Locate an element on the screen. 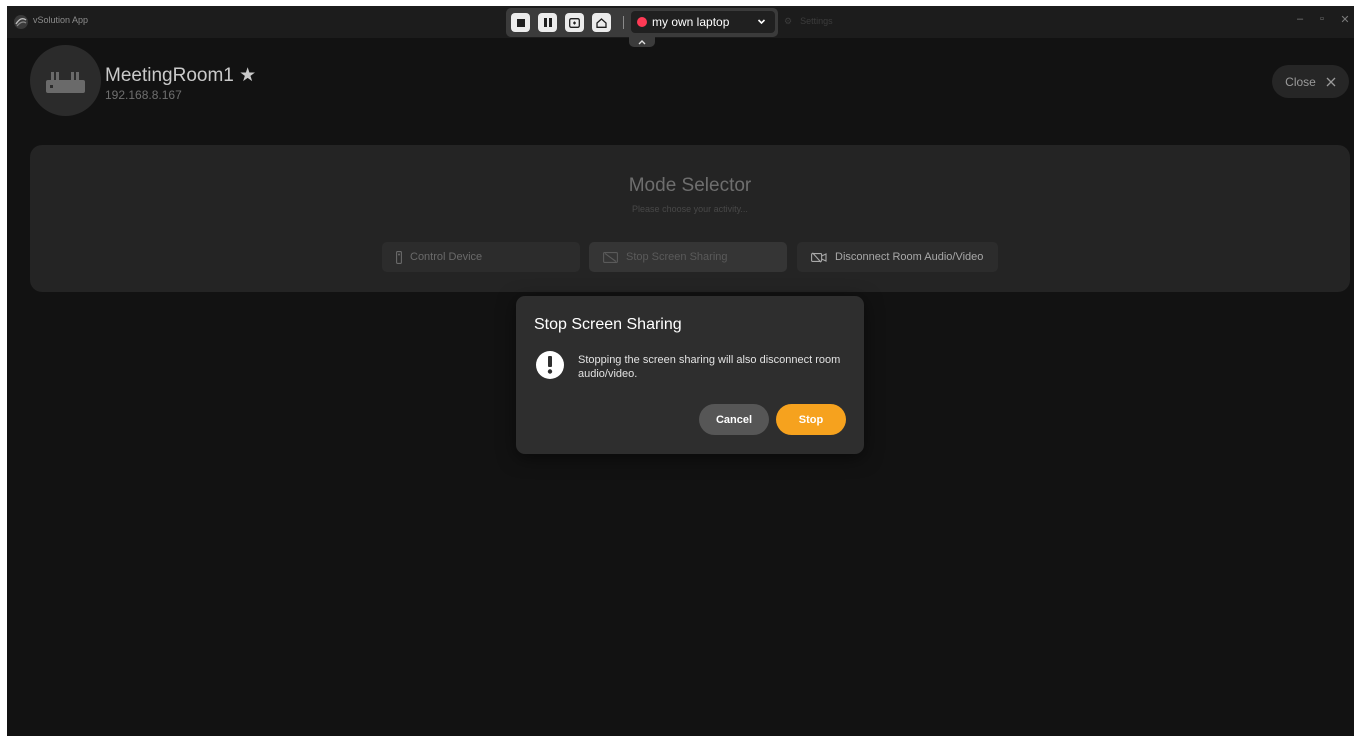  chevron-down-icon is located at coordinates (761, 22).